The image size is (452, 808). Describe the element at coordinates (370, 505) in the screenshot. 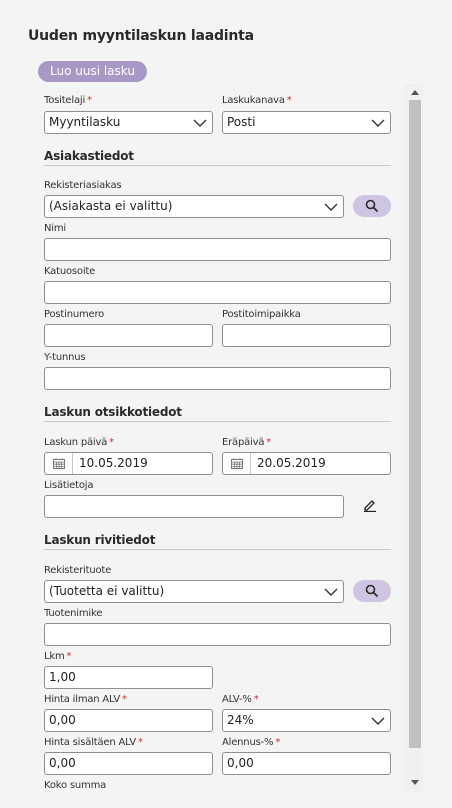

I see `pencil-icon` at that location.